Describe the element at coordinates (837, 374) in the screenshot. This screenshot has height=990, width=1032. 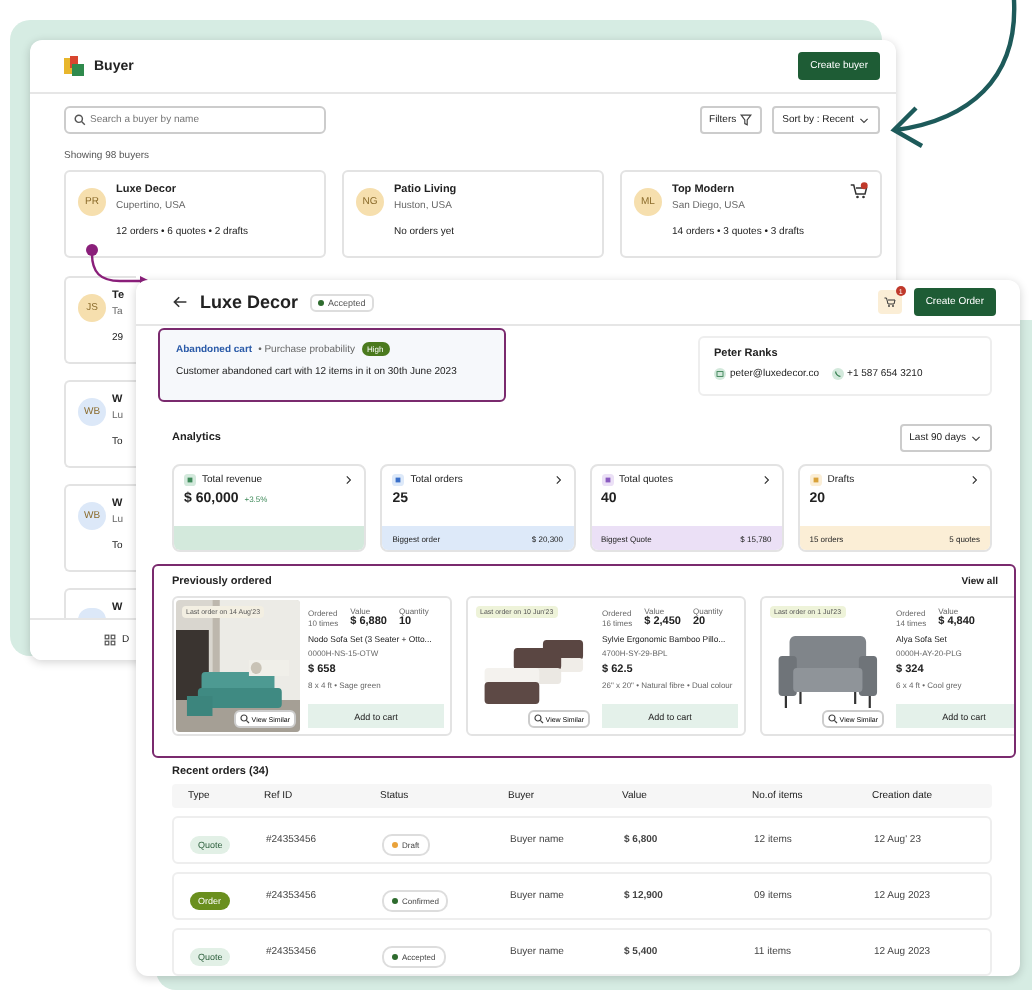
I see `phone-icon` at that location.